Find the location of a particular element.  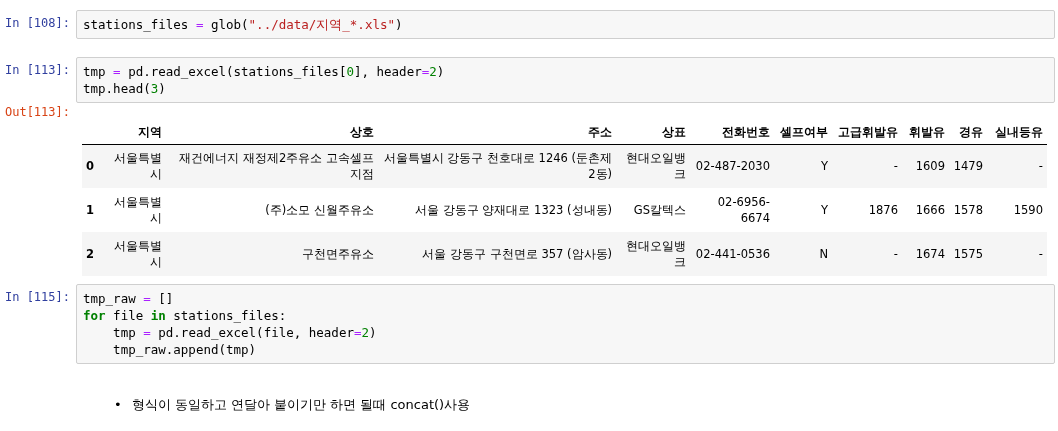

table-cell: 서울 강동구 양재대로 1323 (성내동) is located at coordinates (497, 210).